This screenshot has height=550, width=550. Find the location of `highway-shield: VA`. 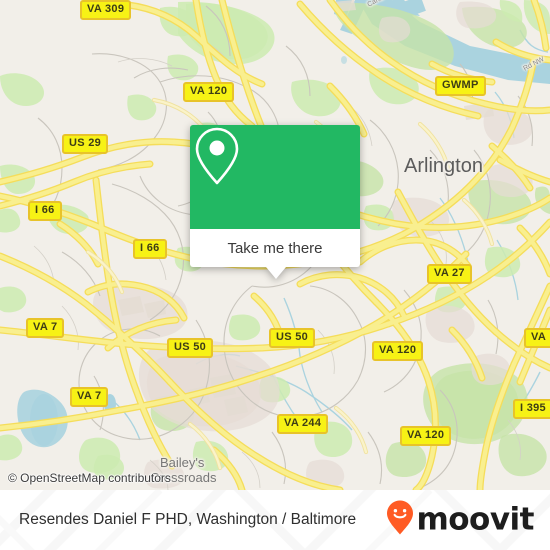

highway-shield: VA is located at coordinates (537, 338).